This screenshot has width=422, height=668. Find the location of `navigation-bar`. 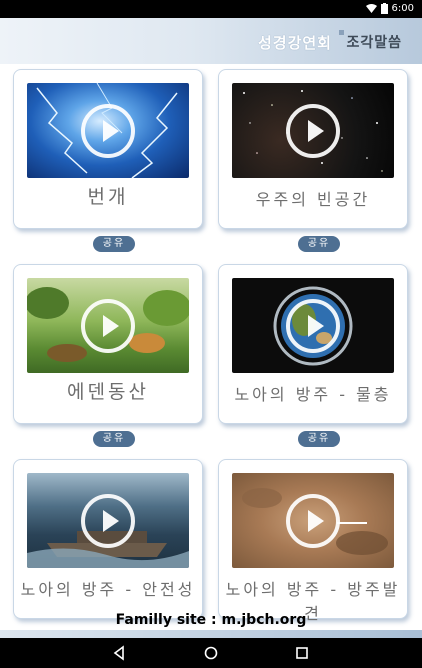

navigation-bar is located at coordinates (211, 653).